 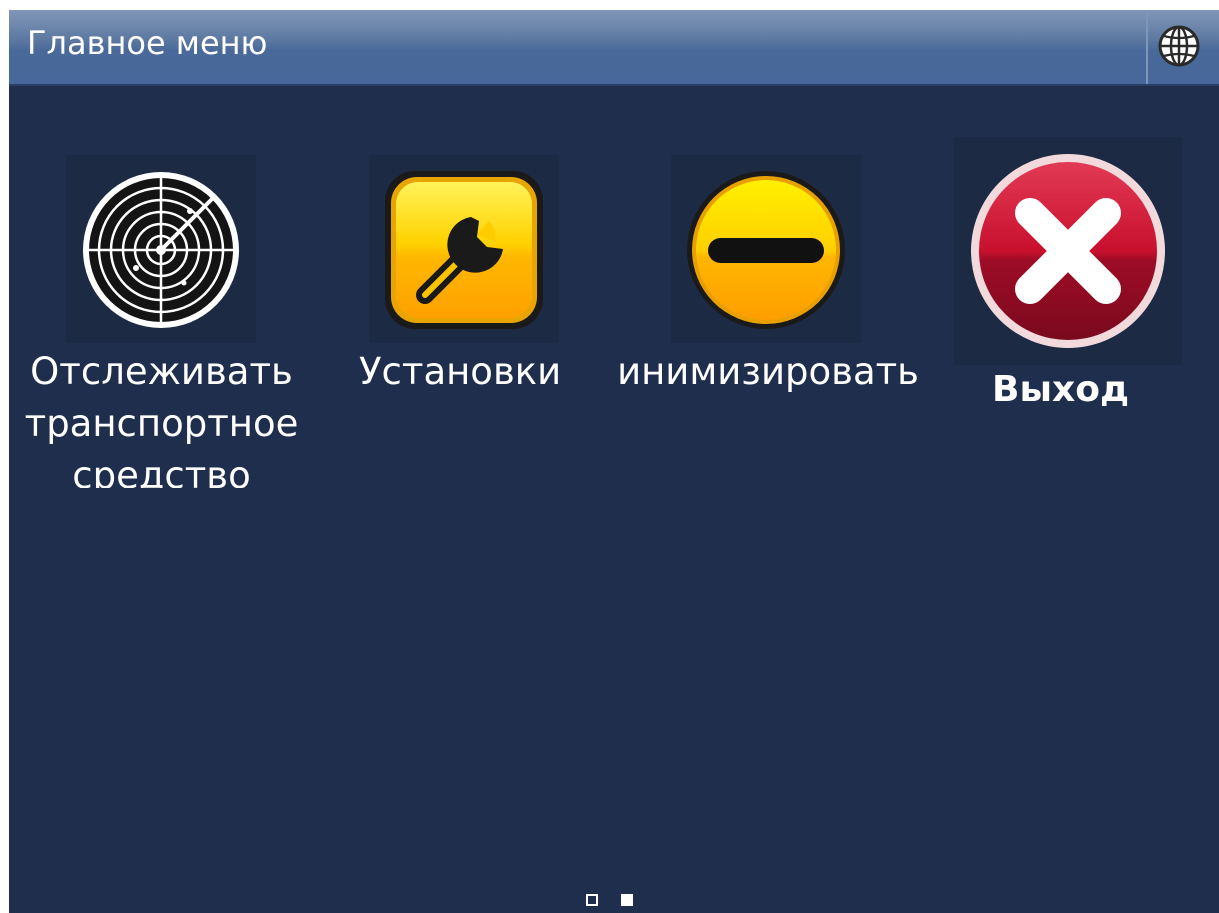 I want to click on wrench-icon, so click(x=464, y=250).